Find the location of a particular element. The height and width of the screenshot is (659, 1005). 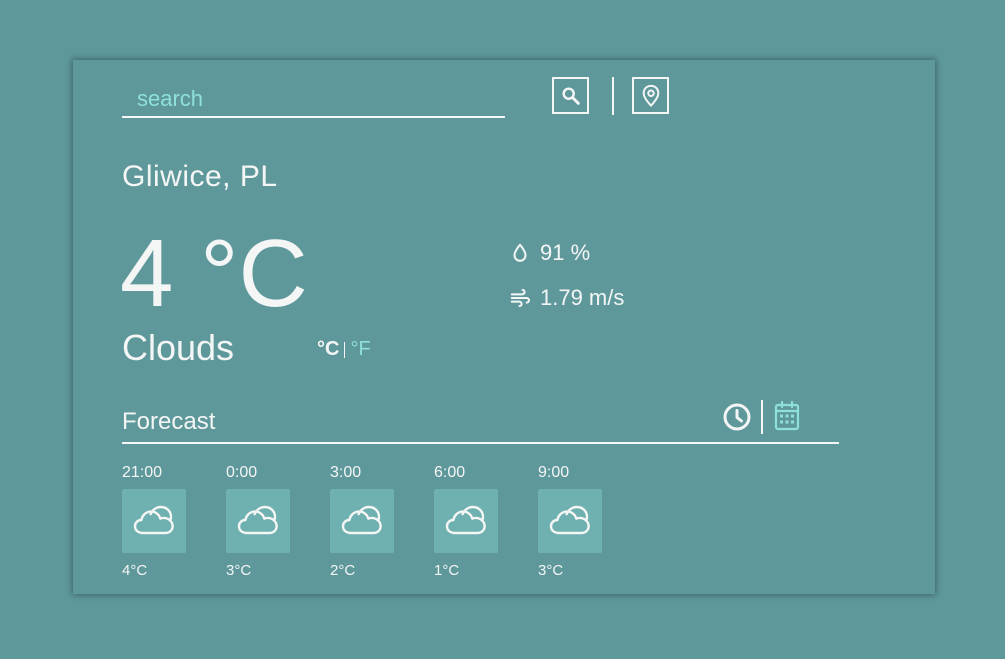

hourly-forecast-button is located at coordinates (737, 417).